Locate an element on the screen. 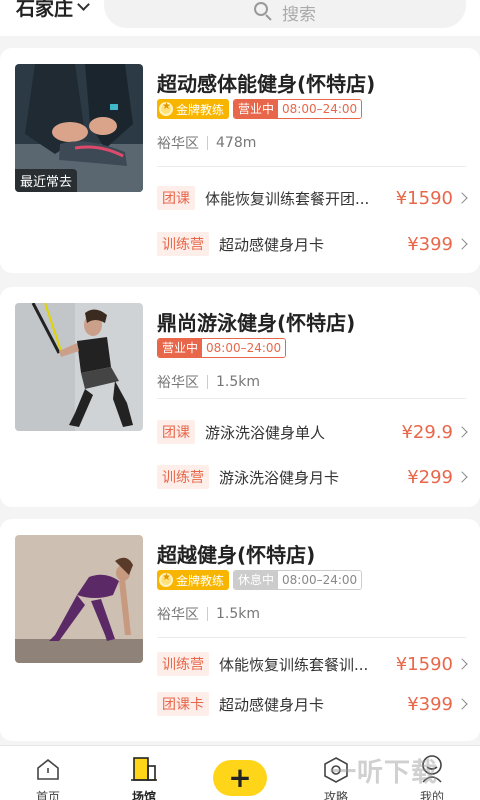  product-row: 团课 体能恢复训练套餐开团... ¥1590 is located at coordinates (312, 198).